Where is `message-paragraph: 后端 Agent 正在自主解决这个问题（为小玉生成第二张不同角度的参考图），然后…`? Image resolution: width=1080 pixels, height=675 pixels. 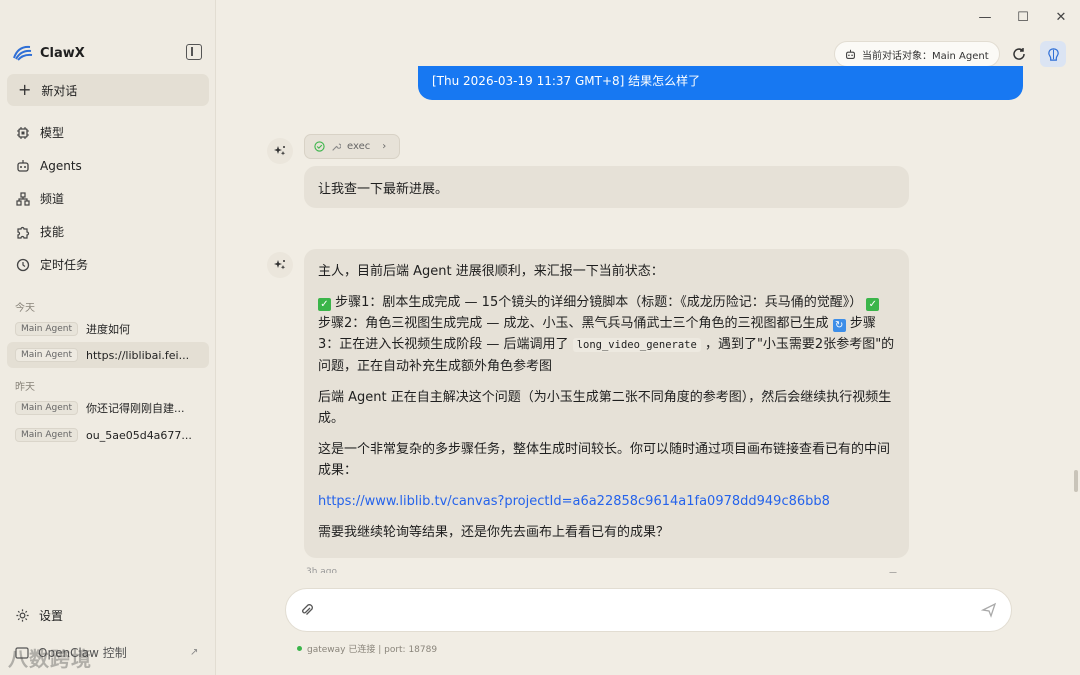
message-paragraph: 后端 Agent 正在自主解决这个问题（为小玉生成第二张不同角度的参考图），然后… is located at coordinates (605, 408).